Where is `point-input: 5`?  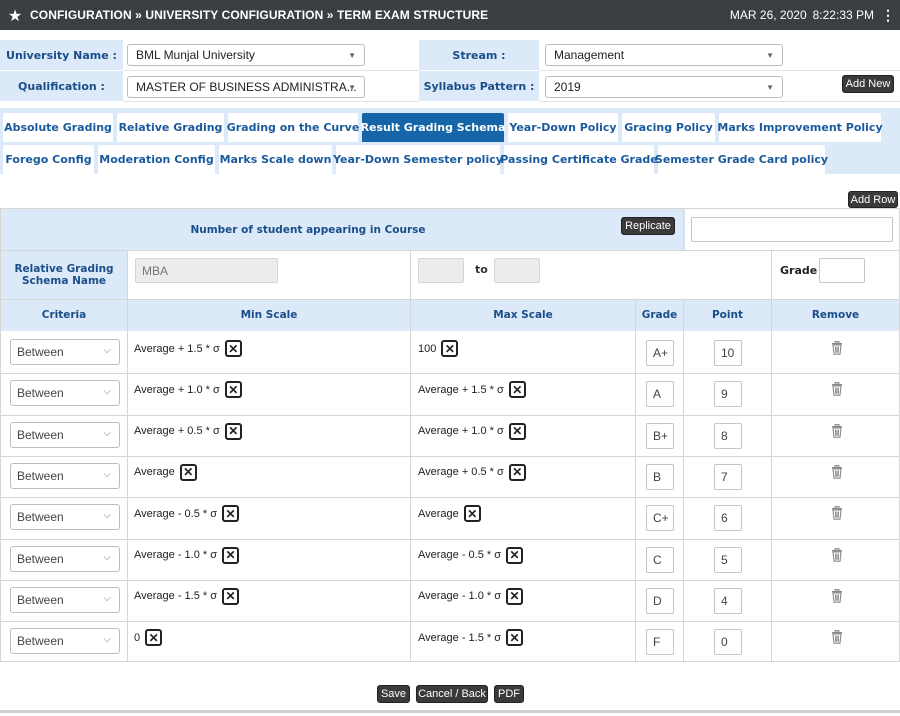 point-input: 5 is located at coordinates (728, 559).